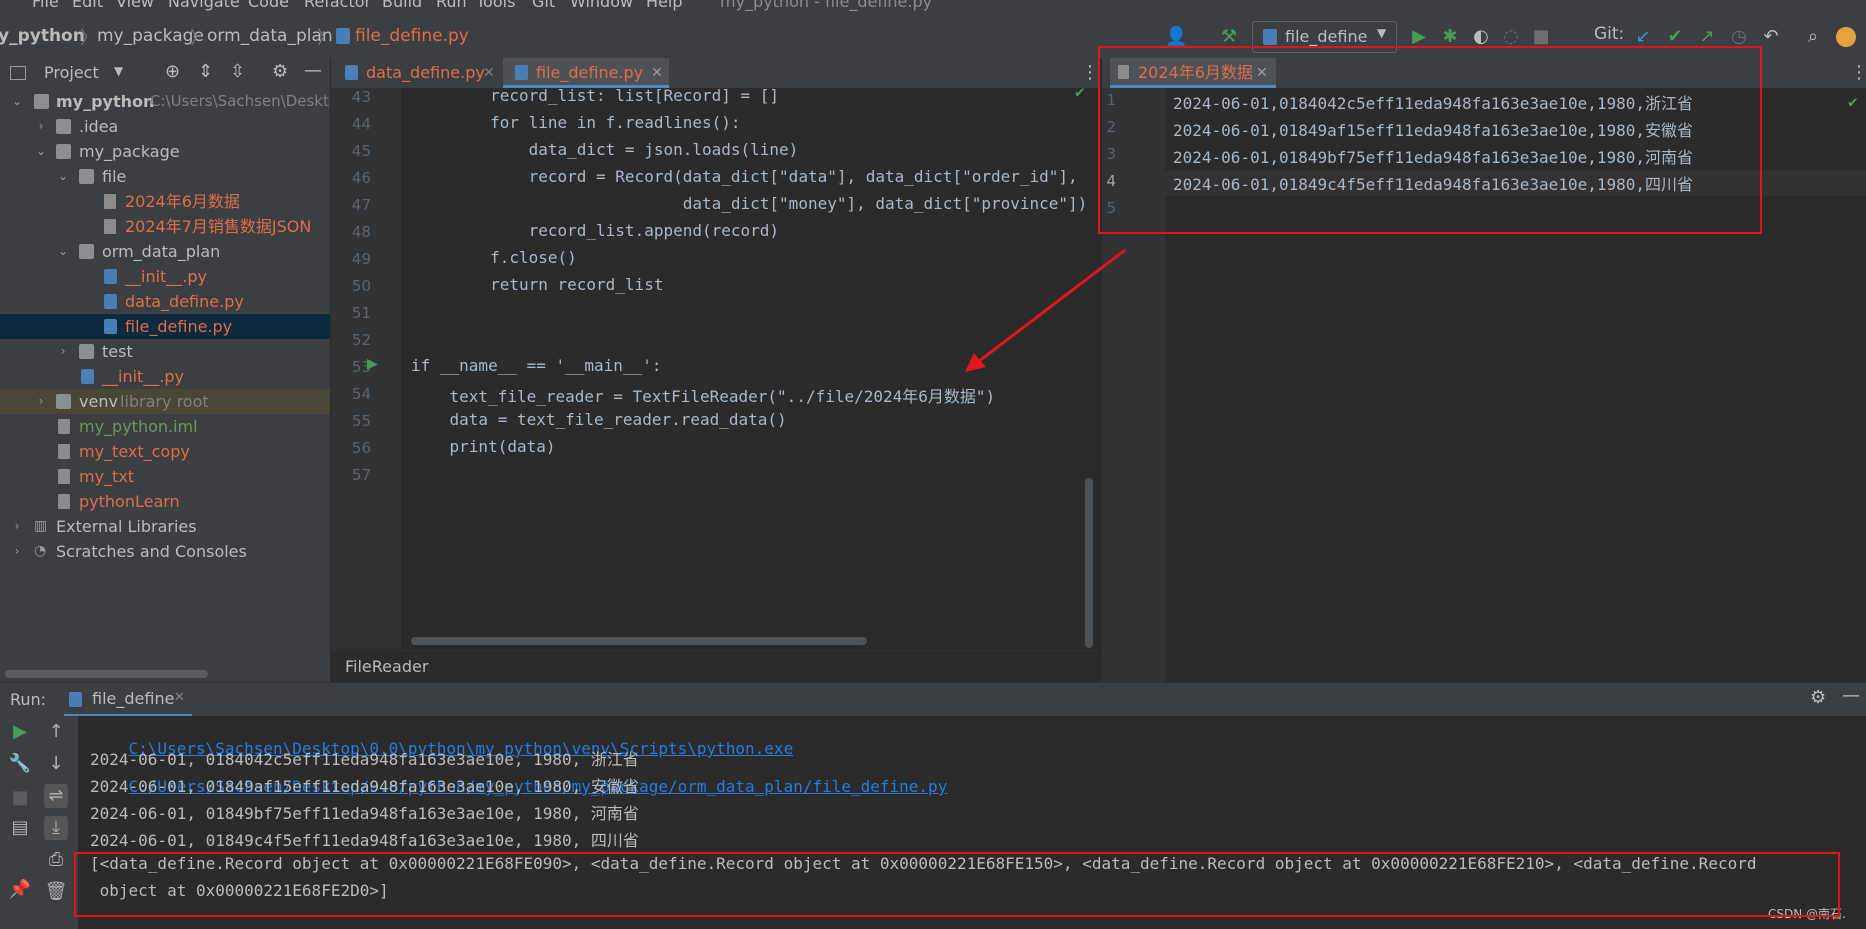 This screenshot has height=929, width=1866. I want to click on tree-item-init-py: __init__.py, so click(165, 276).